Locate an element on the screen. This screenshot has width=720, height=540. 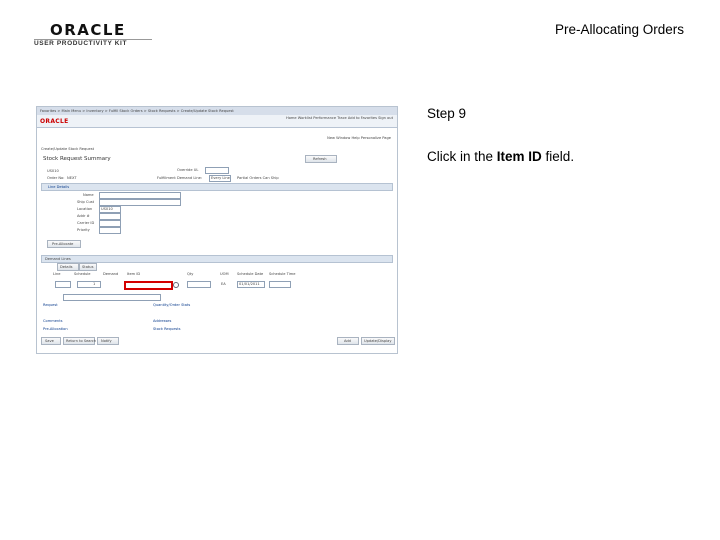
order-no-label: Order No: is located at coordinates (56, 178).